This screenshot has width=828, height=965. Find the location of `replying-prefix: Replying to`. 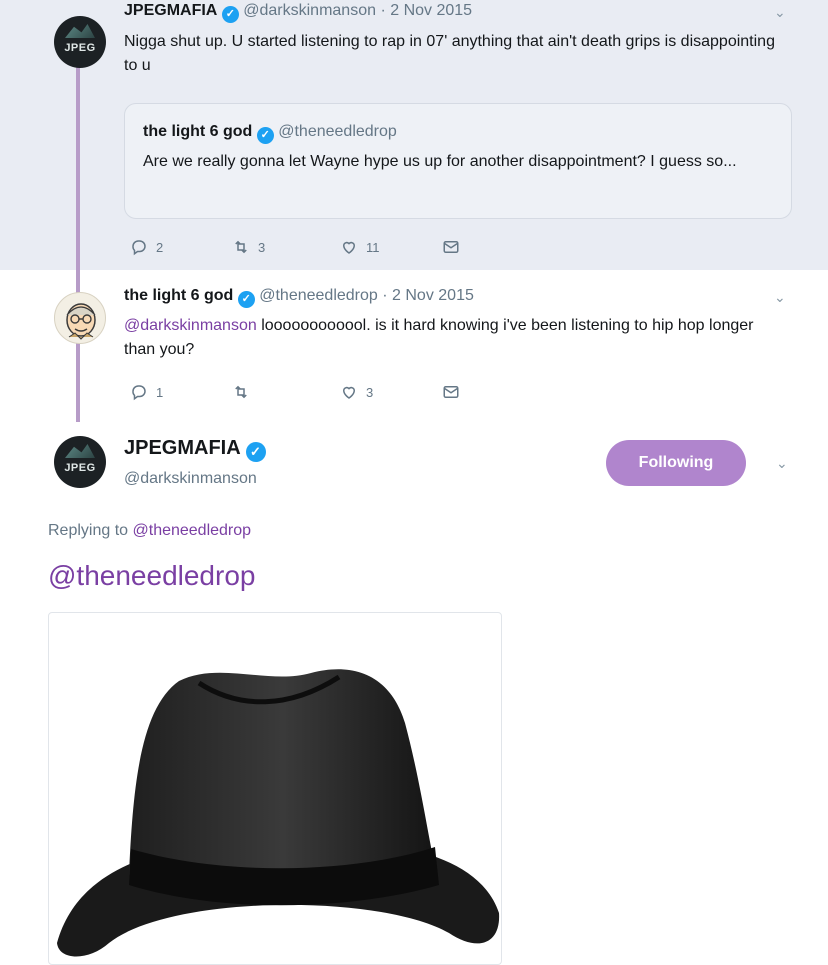

replying-prefix: Replying to is located at coordinates (90, 530).